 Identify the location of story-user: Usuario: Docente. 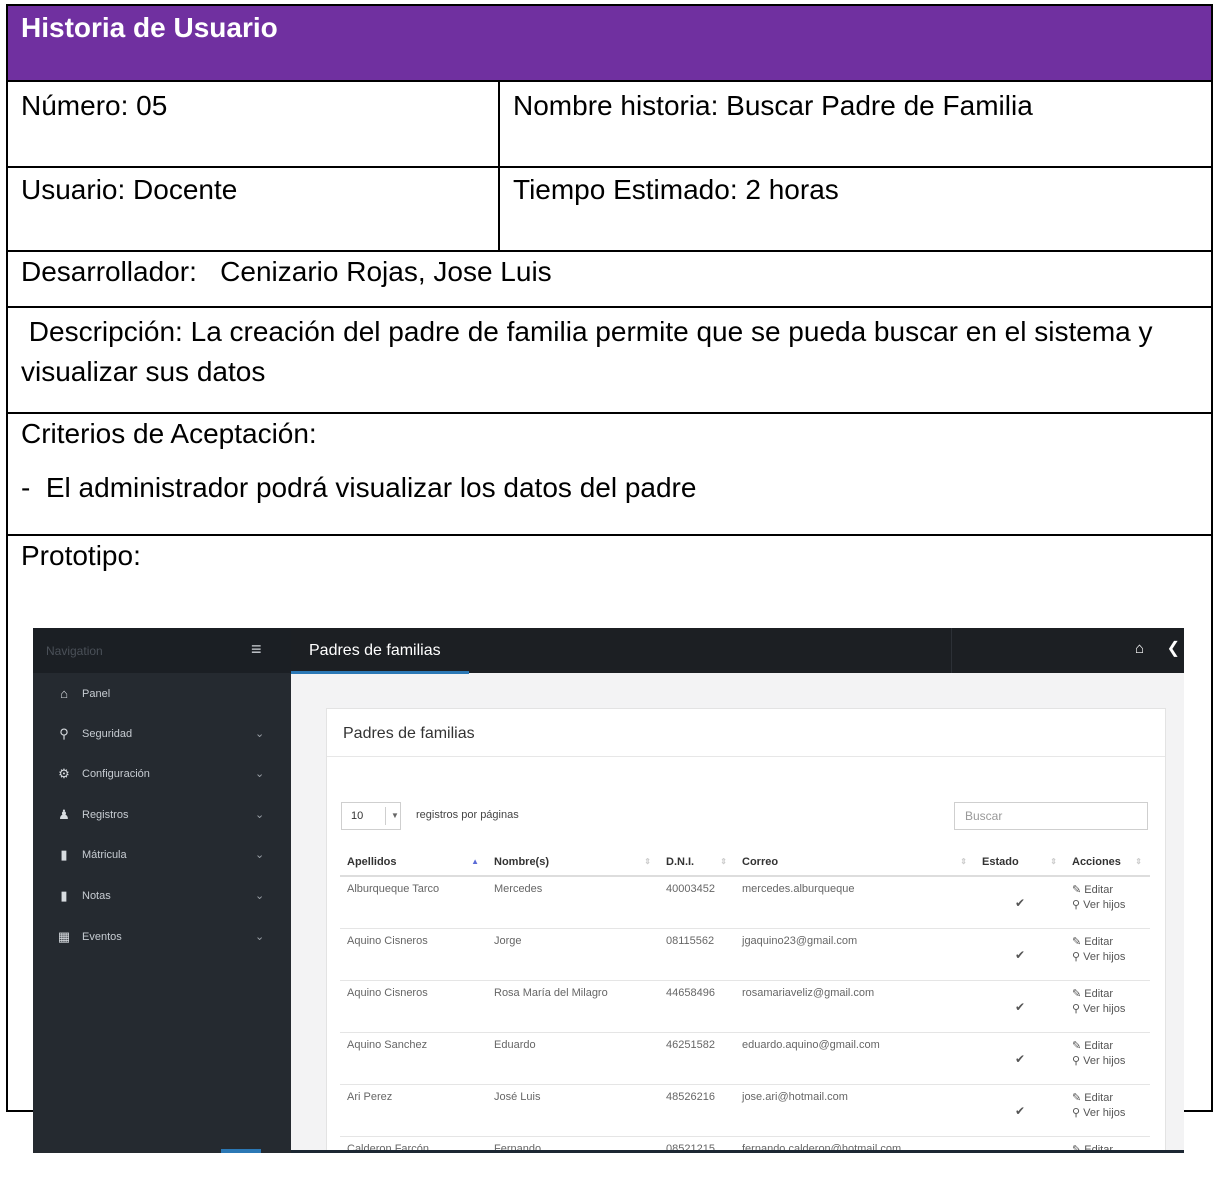
(253, 209).